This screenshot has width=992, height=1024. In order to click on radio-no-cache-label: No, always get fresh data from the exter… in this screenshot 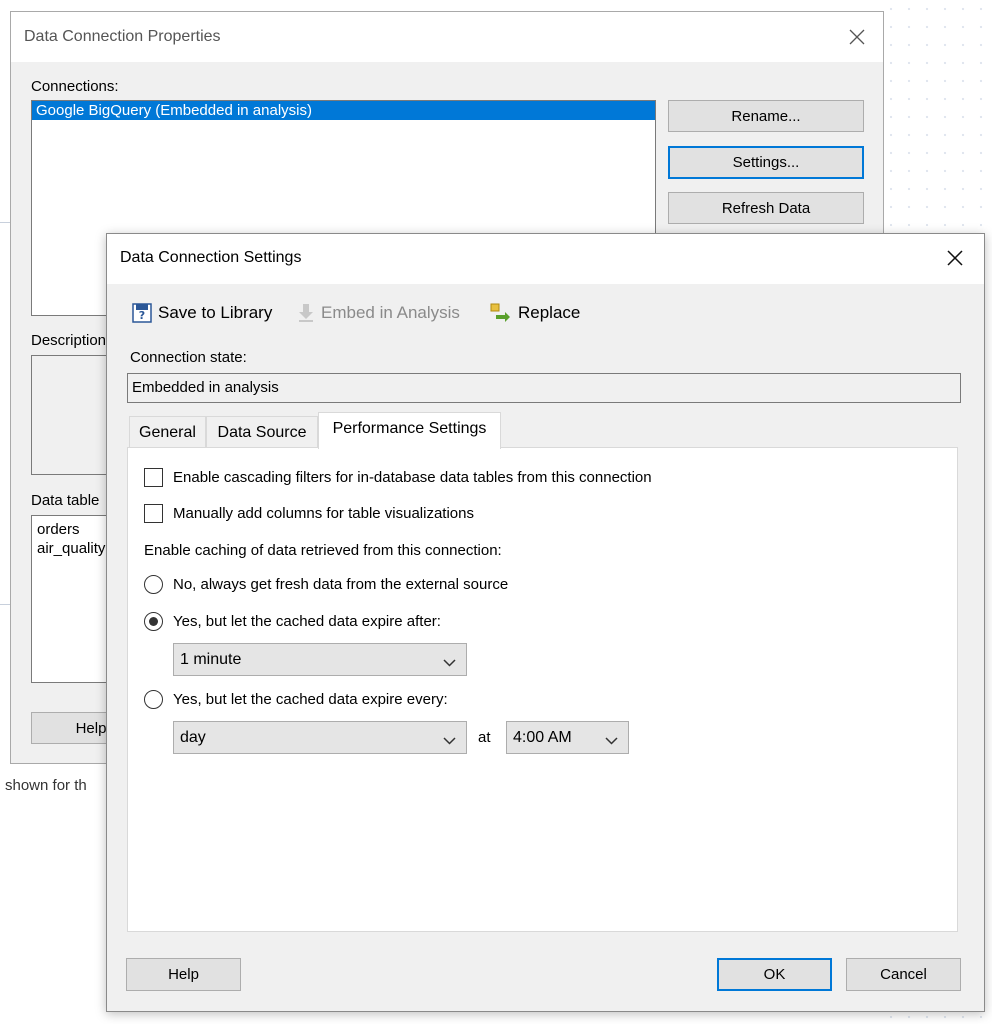, I will do `click(341, 584)`.